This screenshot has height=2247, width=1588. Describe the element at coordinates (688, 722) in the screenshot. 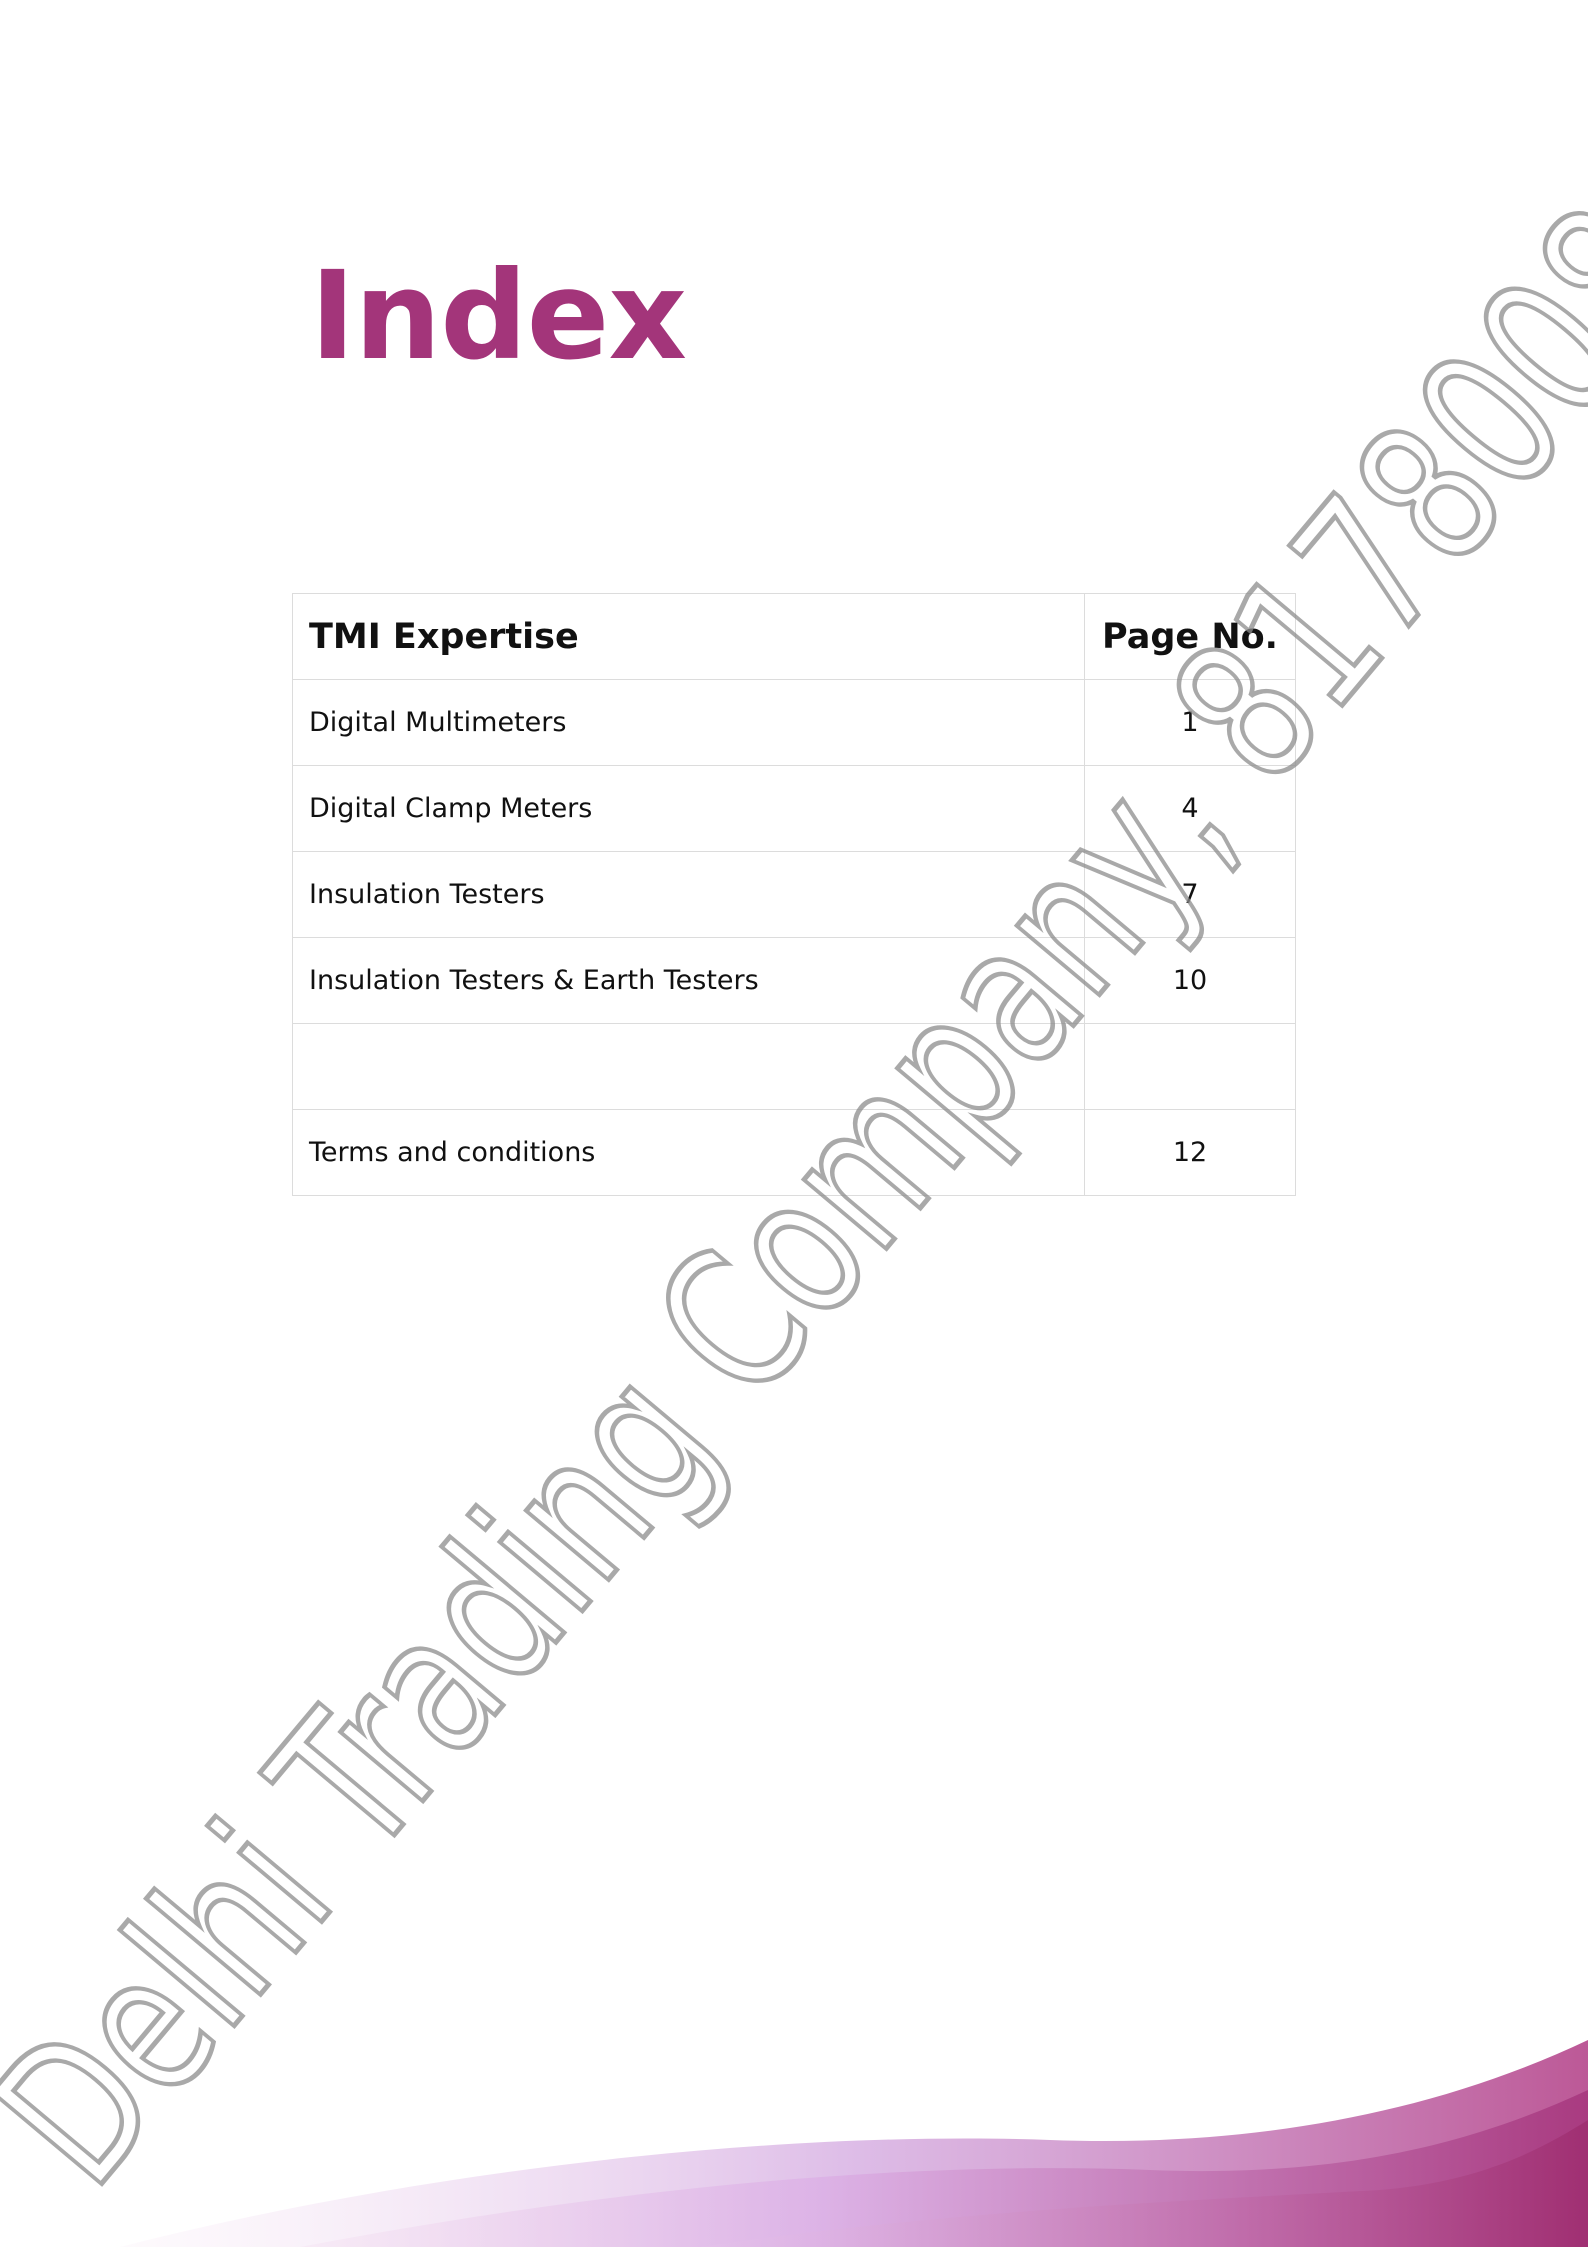

I see `topic-cell: Digital Multimeters` at that location.